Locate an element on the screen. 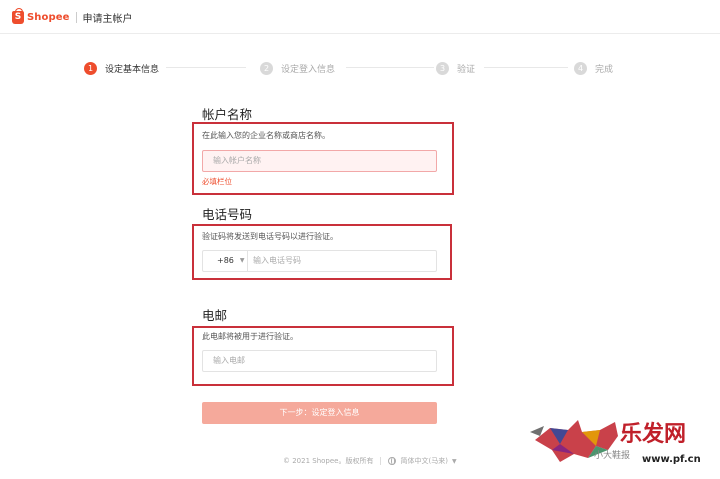 The width and height of the screenshot is (720, 479). email-hint: 此电邮将被用于进行验证。 is located at coordinates (250, 336).